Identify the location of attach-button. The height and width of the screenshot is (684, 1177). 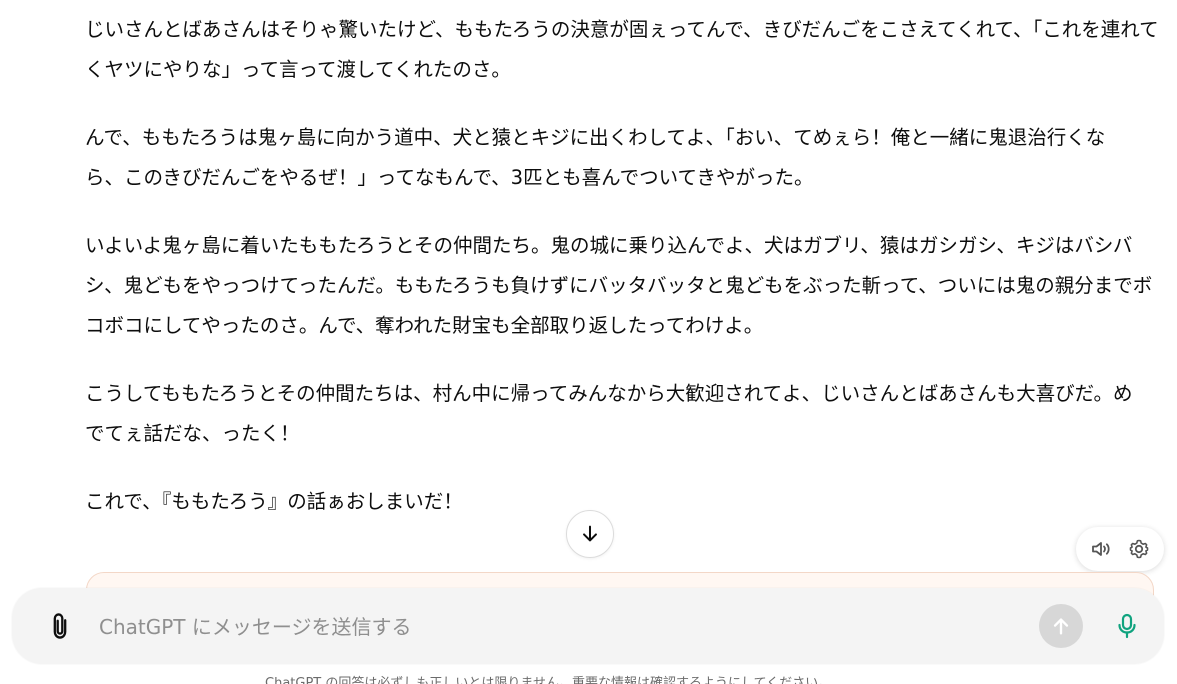
(60, 626).